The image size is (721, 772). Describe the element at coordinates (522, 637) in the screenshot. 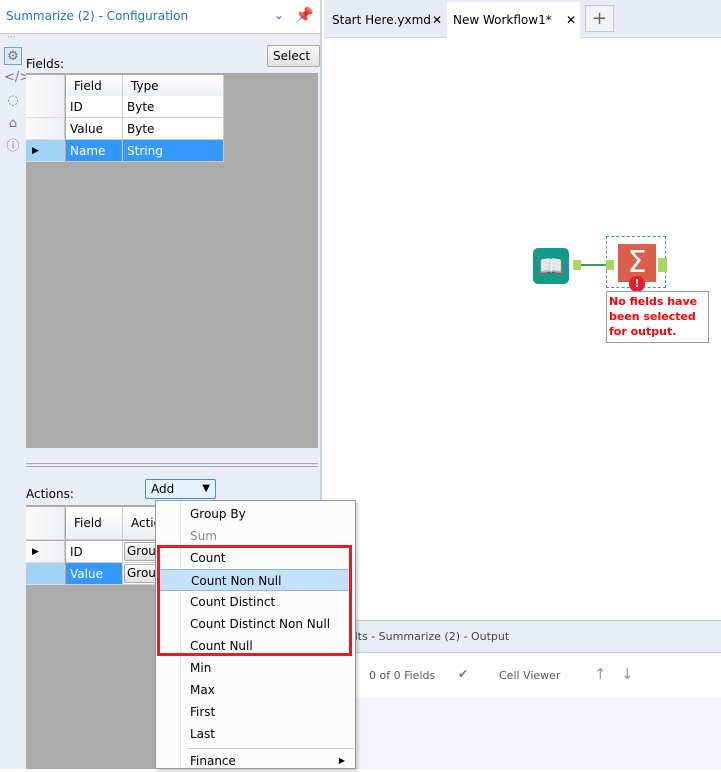

I see `results-title: Results - Summarize (2) - Output` at that location.